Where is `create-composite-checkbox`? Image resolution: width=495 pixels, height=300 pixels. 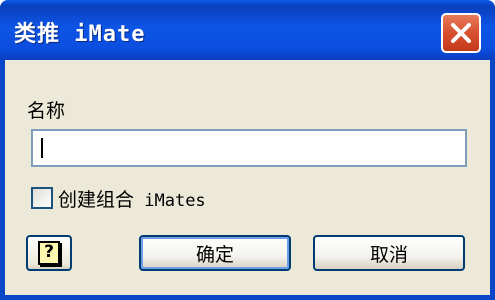
create-composite-checkbox is located at coordinates (42, 198).